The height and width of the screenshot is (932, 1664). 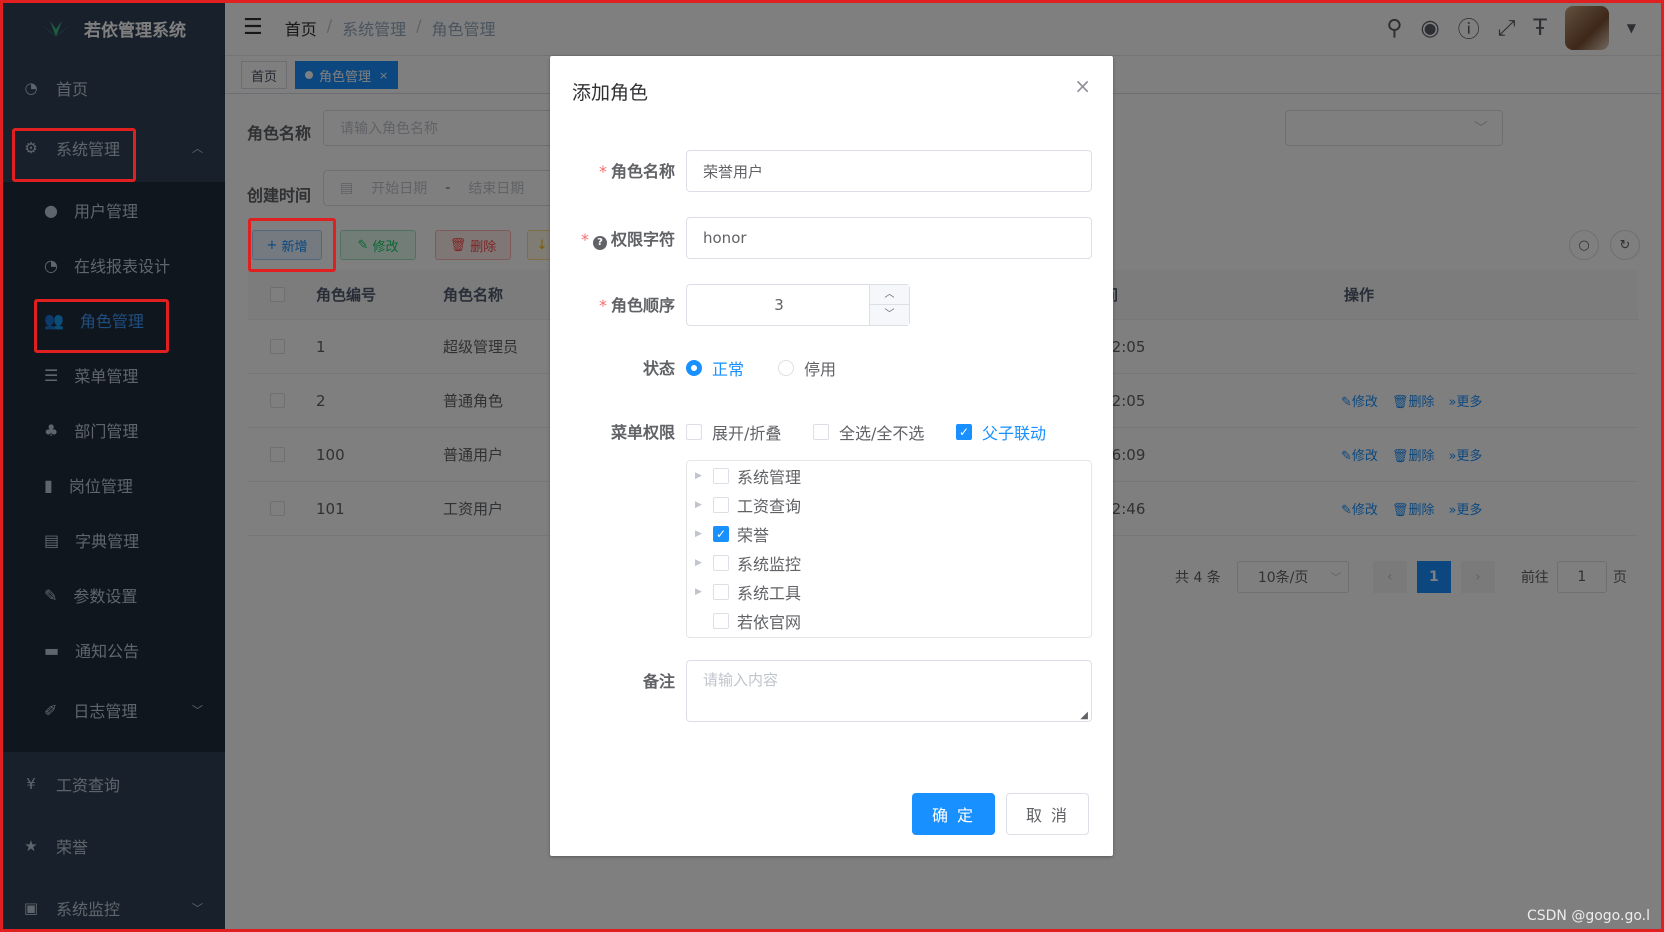 I want to click on checkbox-label: 展开/折叠, so click(x=747, y=433).